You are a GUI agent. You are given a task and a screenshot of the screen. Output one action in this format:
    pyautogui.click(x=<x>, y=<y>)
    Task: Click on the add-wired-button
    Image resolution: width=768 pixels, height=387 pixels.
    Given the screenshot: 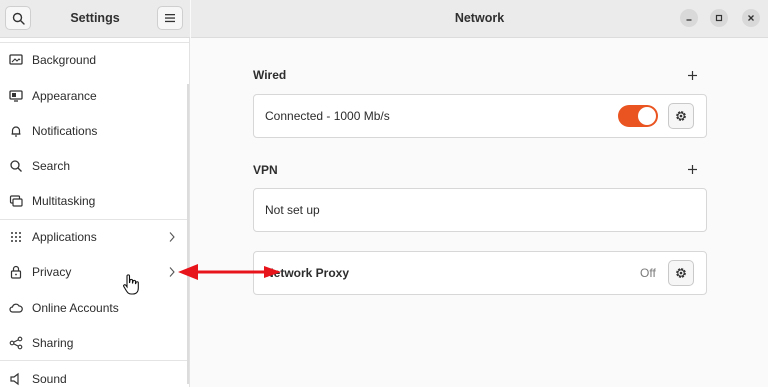 What is the action you would take?
    pyautogui.click(x=692, y=75)
    